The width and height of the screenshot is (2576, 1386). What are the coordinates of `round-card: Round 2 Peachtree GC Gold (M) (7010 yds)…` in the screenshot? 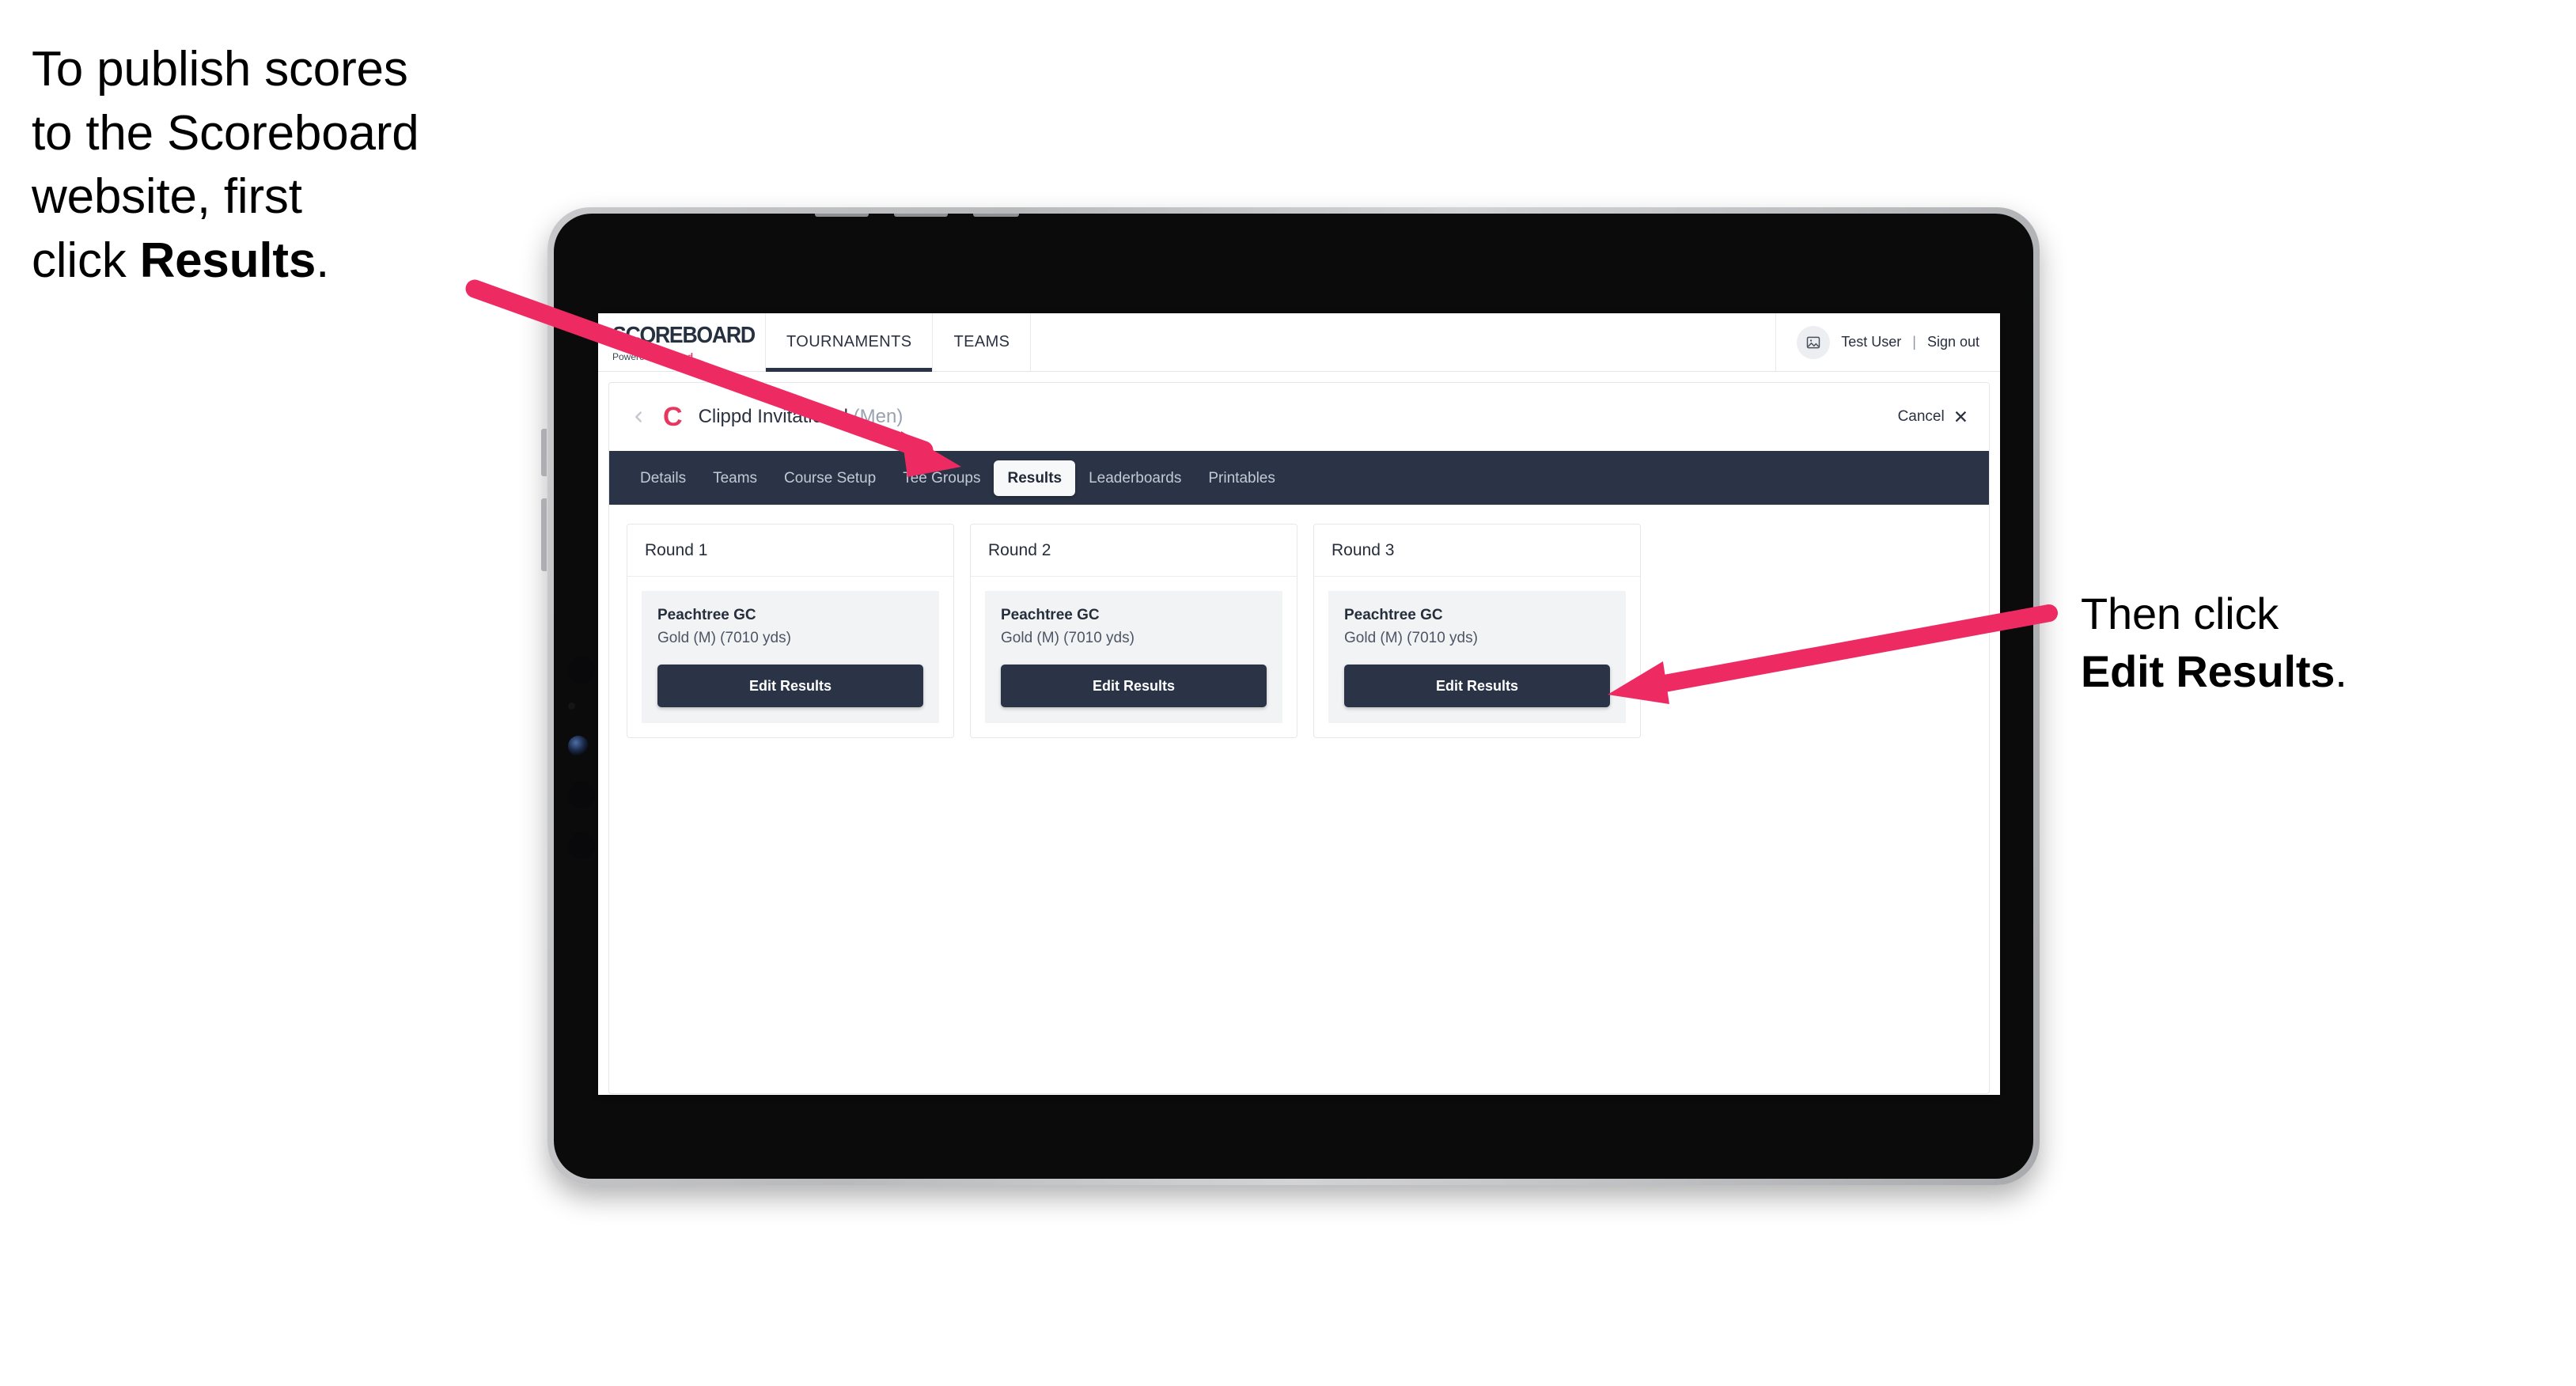 It's located at (1133, 631).